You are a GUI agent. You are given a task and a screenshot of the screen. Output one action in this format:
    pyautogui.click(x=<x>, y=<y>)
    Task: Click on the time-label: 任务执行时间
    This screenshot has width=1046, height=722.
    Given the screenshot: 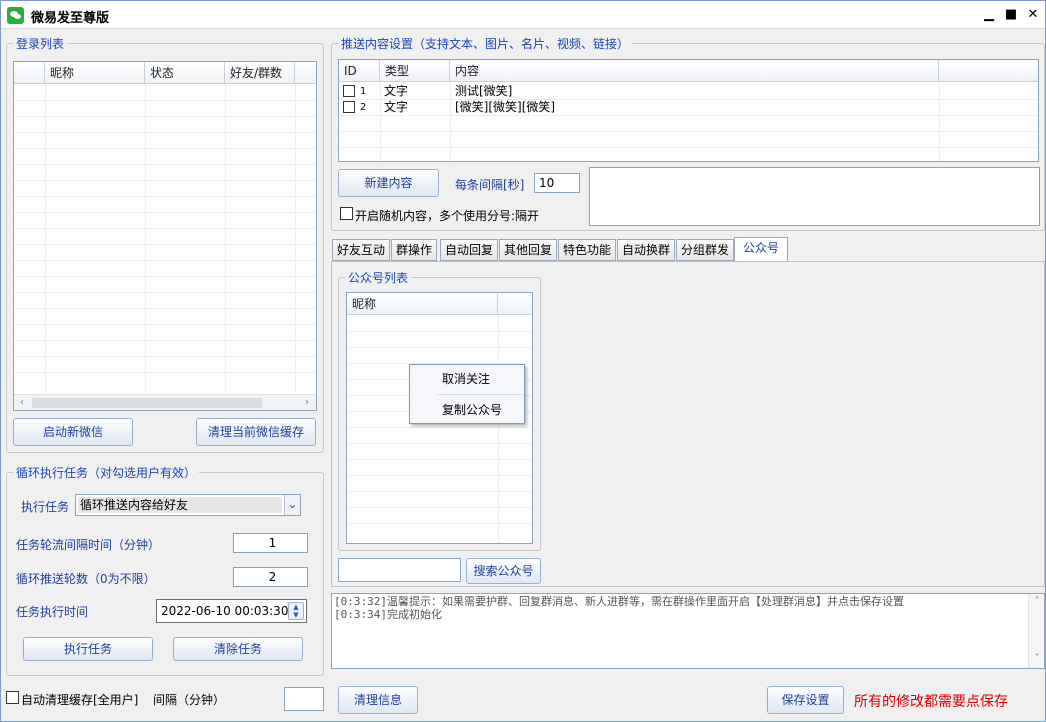 What is the action you would take?
    pyautogui.click(x=52, y=612)
    